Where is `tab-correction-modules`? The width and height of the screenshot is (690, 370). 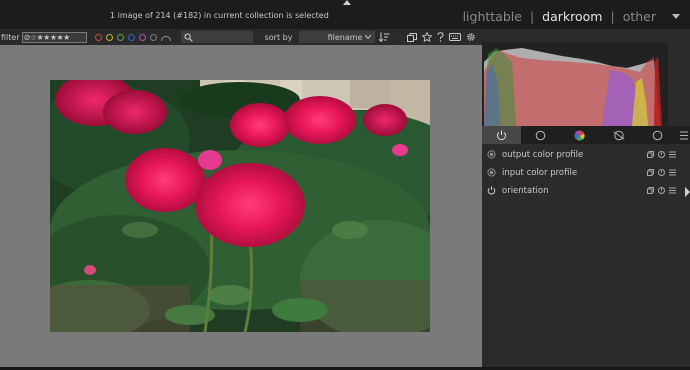 tab-correction-modules is located at coordinates (618, 135).